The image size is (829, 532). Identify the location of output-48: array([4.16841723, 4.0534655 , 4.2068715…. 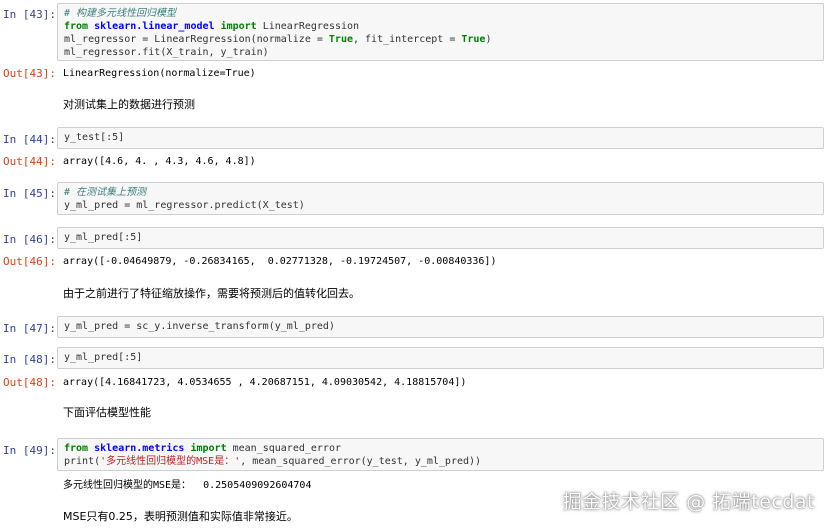
(265, 382).